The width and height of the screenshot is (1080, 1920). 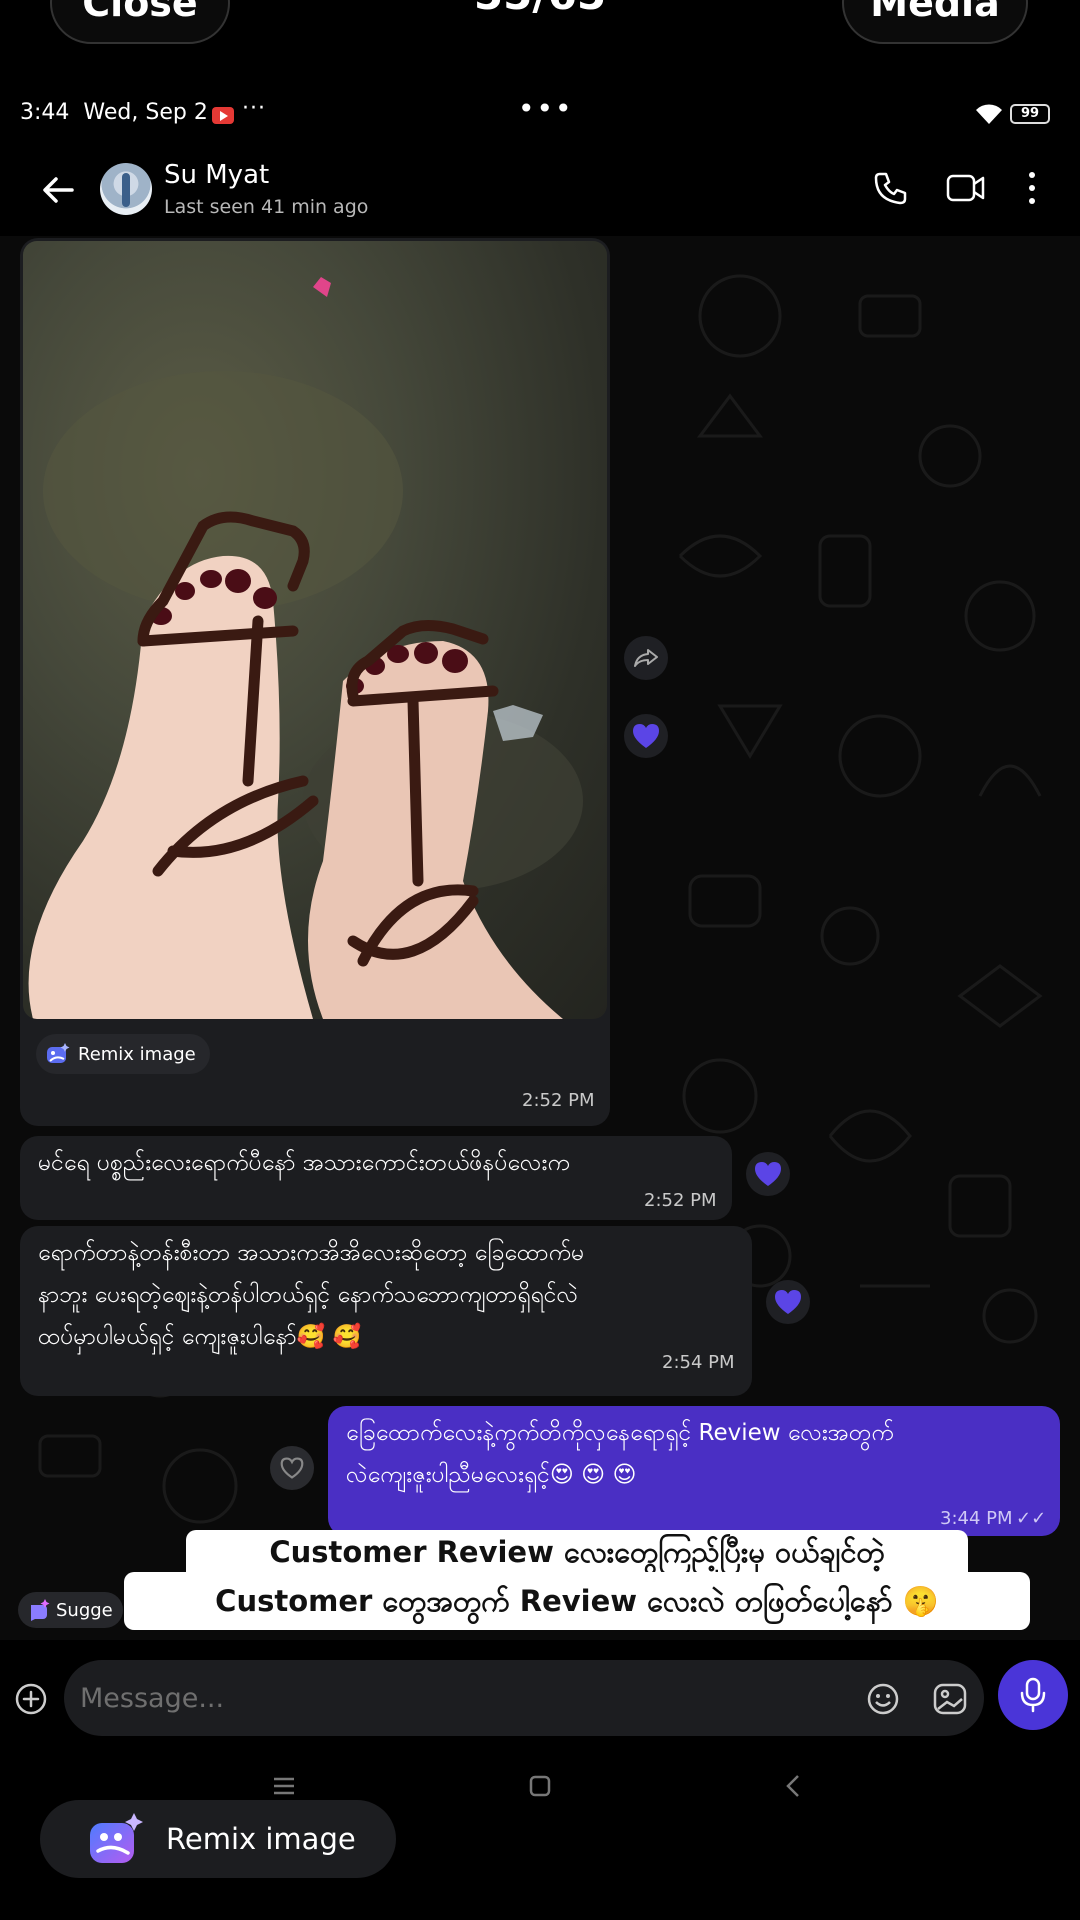 I want to click on contact-name: Su Myat, so click(x=216, y=175).